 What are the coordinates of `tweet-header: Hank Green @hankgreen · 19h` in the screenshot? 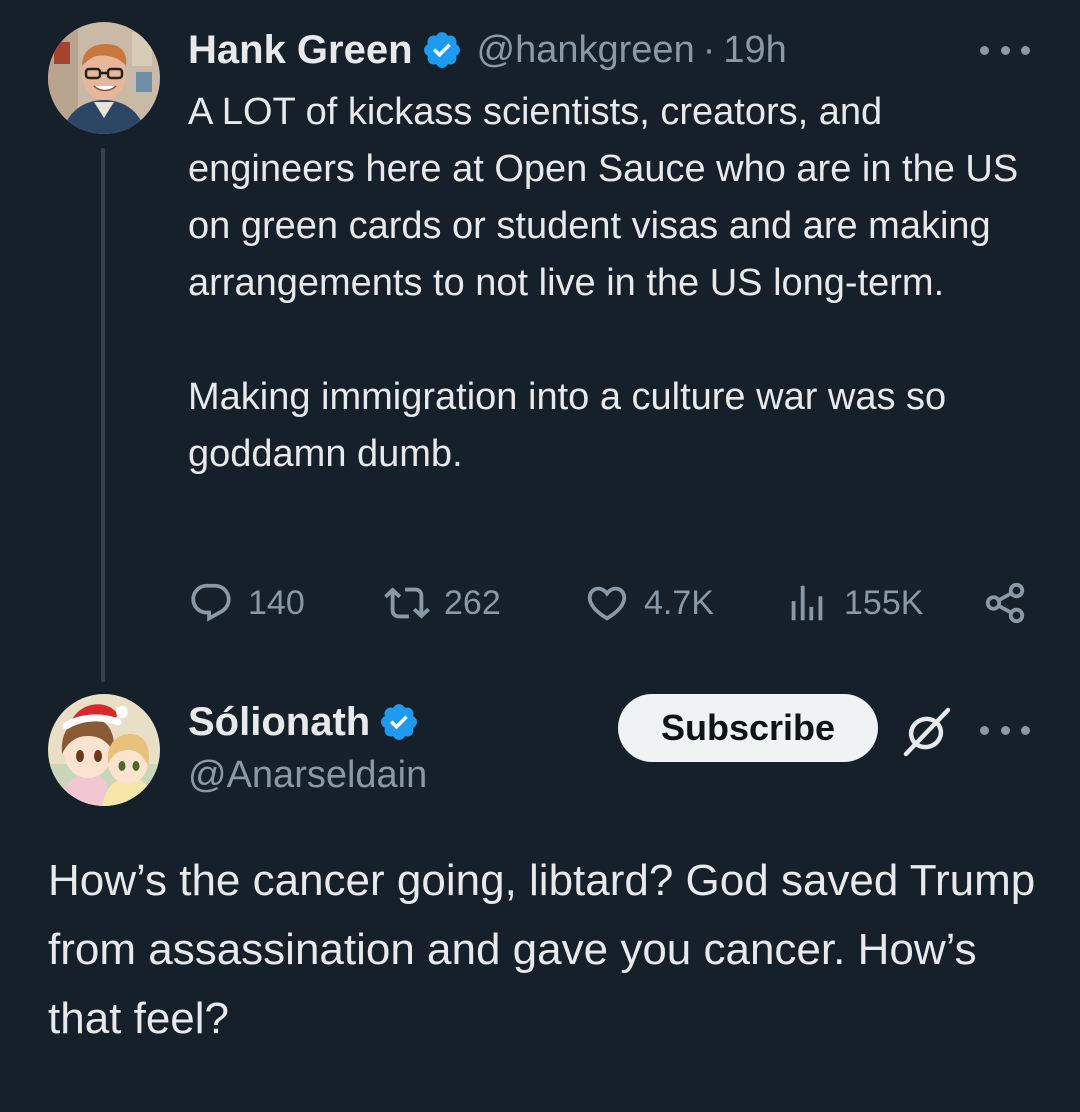 It's located at (487, 50).